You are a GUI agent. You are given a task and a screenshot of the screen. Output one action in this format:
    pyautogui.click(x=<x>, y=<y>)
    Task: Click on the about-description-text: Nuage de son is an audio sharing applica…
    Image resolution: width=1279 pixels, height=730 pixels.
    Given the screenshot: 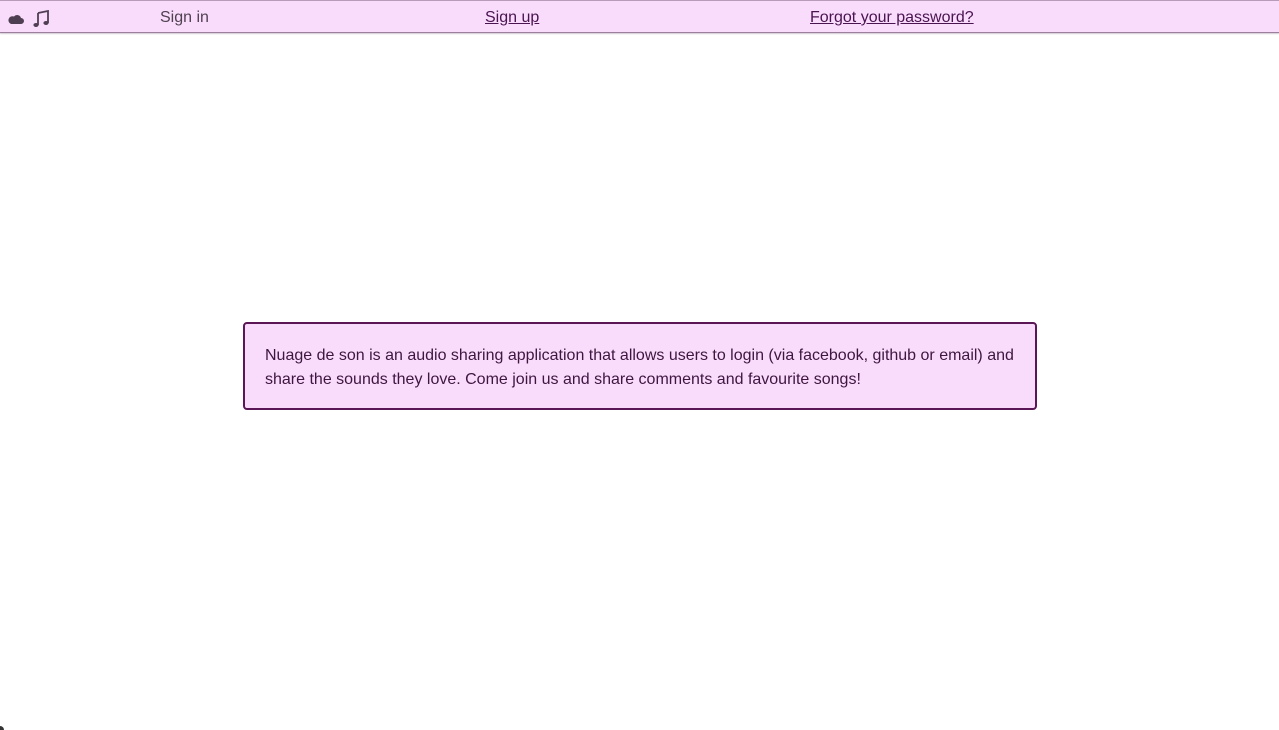 What is the action you would take?
    pyautogui.click(x=639, y=367)
    